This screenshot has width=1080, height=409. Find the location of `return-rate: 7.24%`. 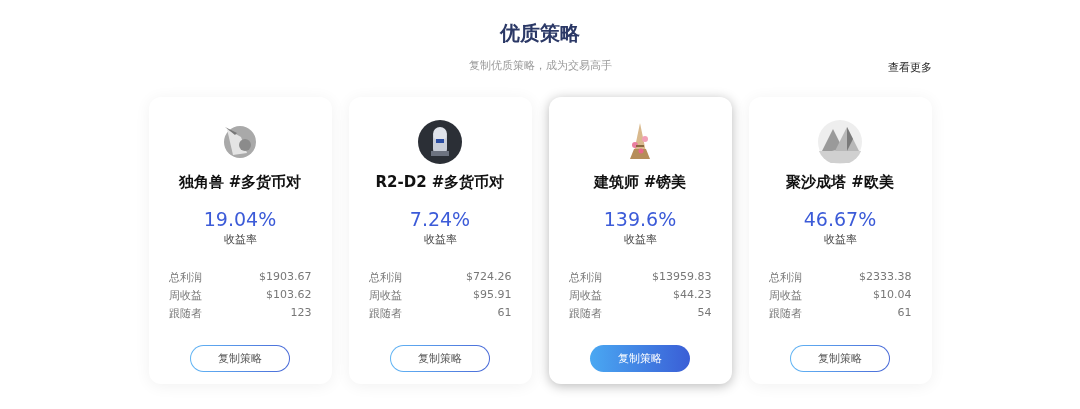

return-rate: 7.24% is located at coordinates (440, 219).